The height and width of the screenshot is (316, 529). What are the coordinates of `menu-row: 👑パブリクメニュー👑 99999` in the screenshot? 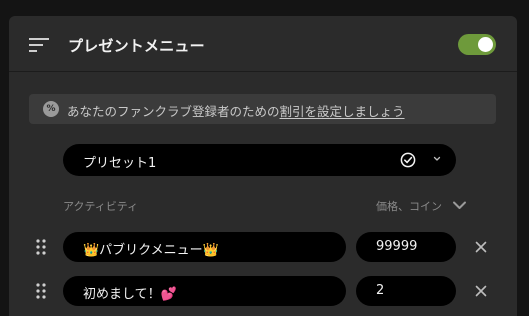 It's located at (263, 247).